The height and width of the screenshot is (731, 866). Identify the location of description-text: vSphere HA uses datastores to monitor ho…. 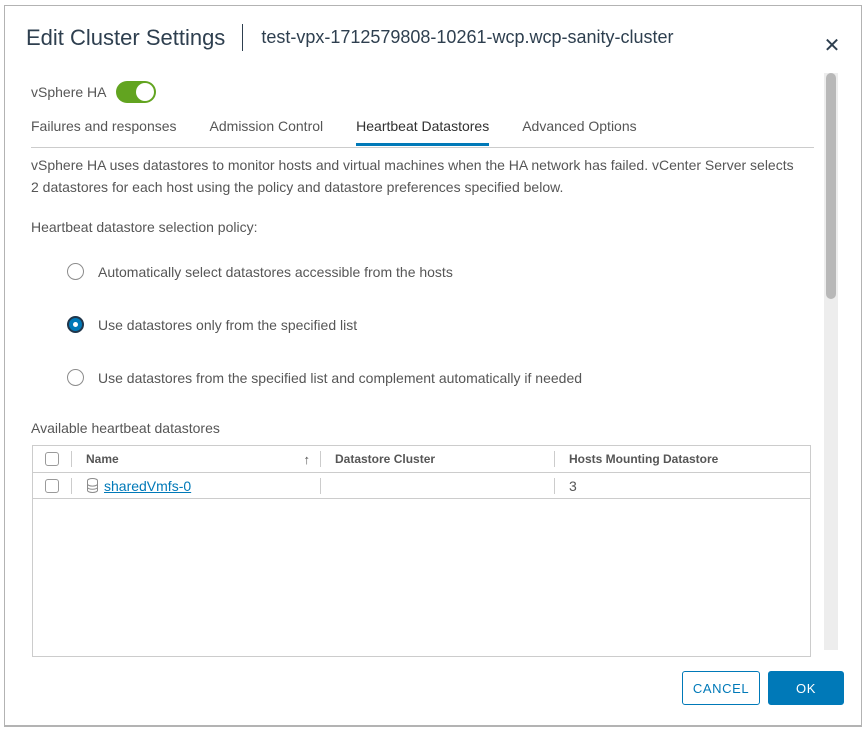
(412, 176).